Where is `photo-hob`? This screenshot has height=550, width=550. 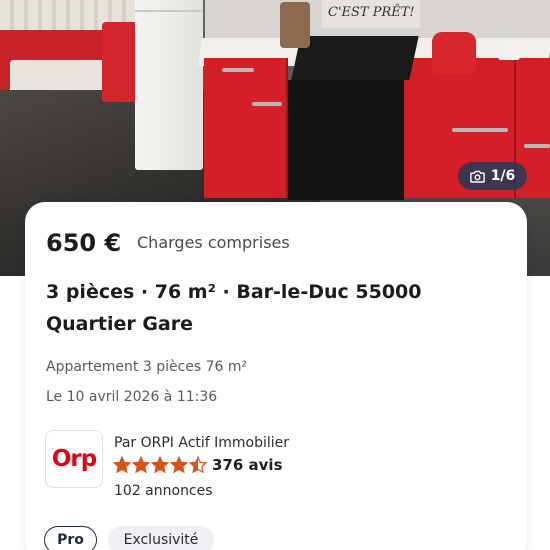
photo-hob is located at coordinates (355, 58).